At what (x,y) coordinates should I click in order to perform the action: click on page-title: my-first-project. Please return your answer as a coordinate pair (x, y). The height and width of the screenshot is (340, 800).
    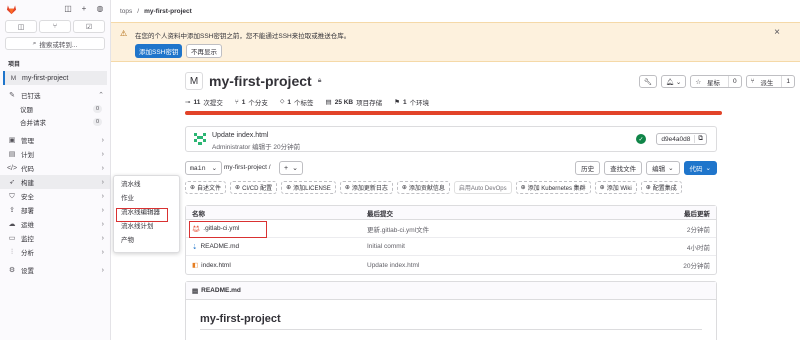
    Looking at the image, I should click on (260, 81).